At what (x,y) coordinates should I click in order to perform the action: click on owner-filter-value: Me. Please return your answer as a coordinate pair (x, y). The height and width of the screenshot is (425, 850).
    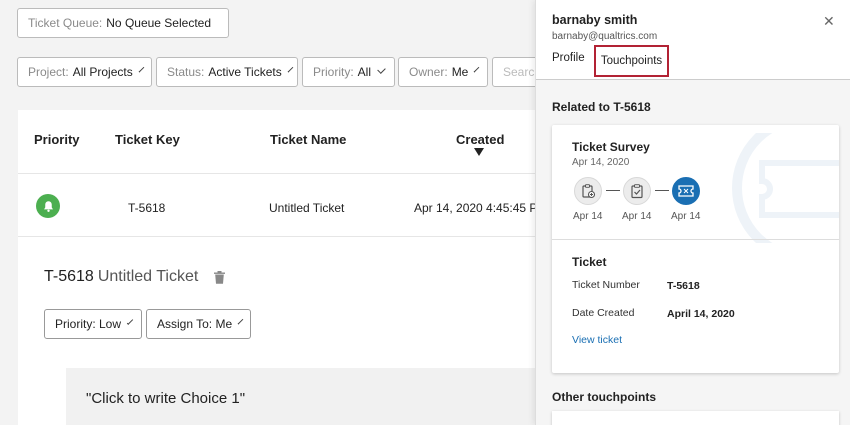
    Looking at the image, I should click on (460, 72).